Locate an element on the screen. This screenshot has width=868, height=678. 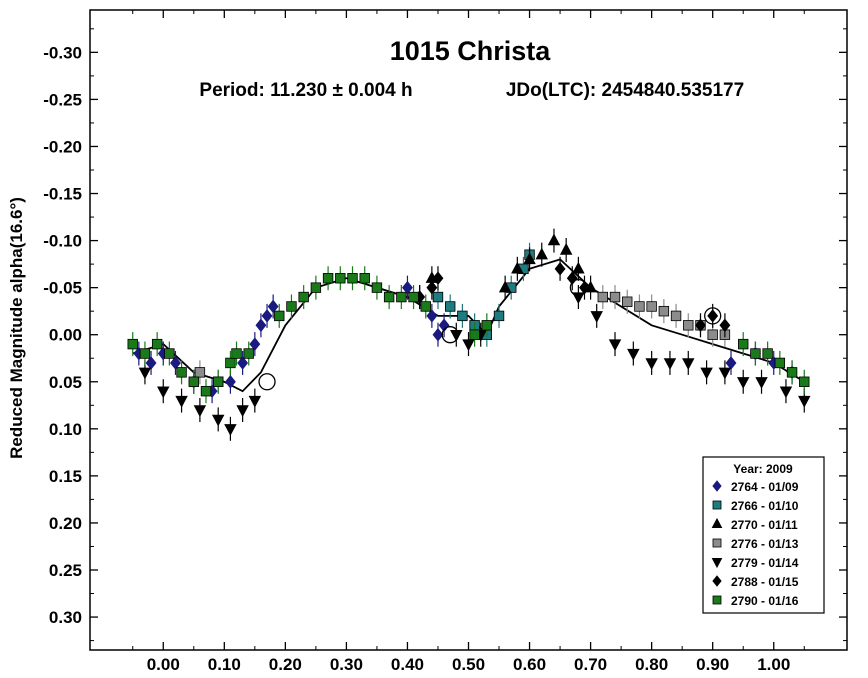
y-tick-label: -0.20 is located at coordinates (62, 146).